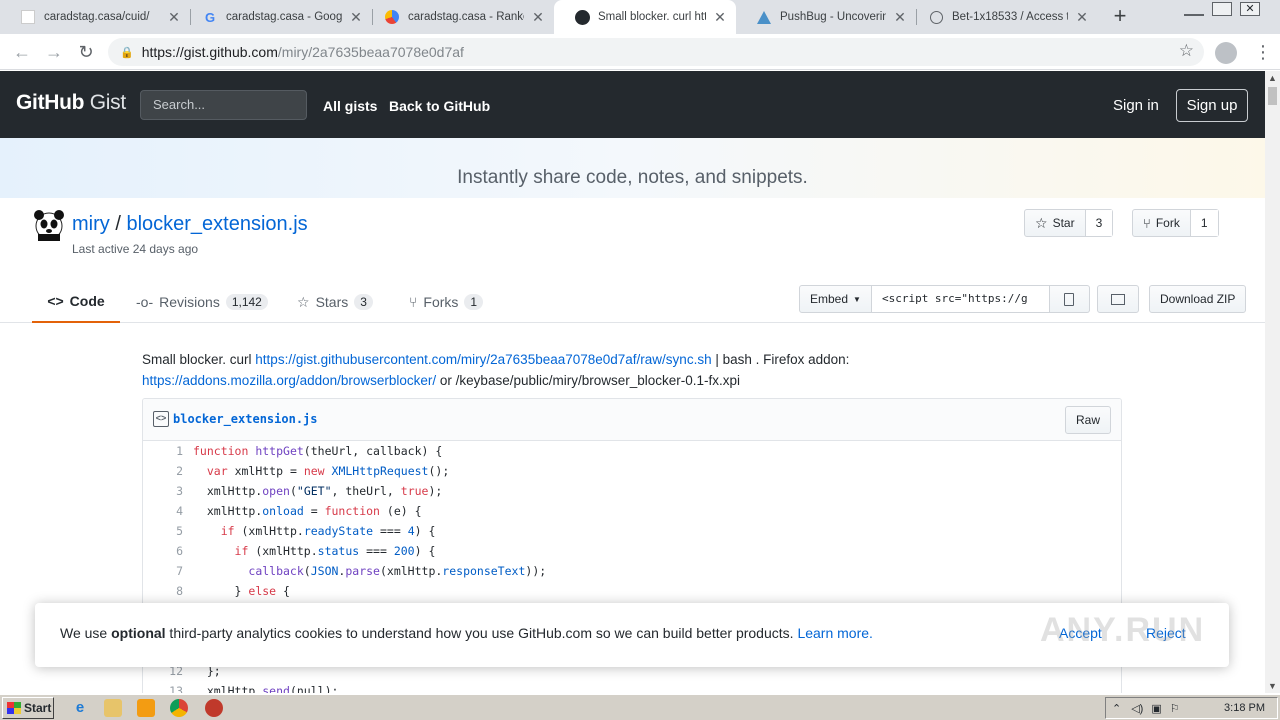 The height and width of the screenshot is (720, 1280). I want to click on clock: 3:18 PM, so click(1244, 708).